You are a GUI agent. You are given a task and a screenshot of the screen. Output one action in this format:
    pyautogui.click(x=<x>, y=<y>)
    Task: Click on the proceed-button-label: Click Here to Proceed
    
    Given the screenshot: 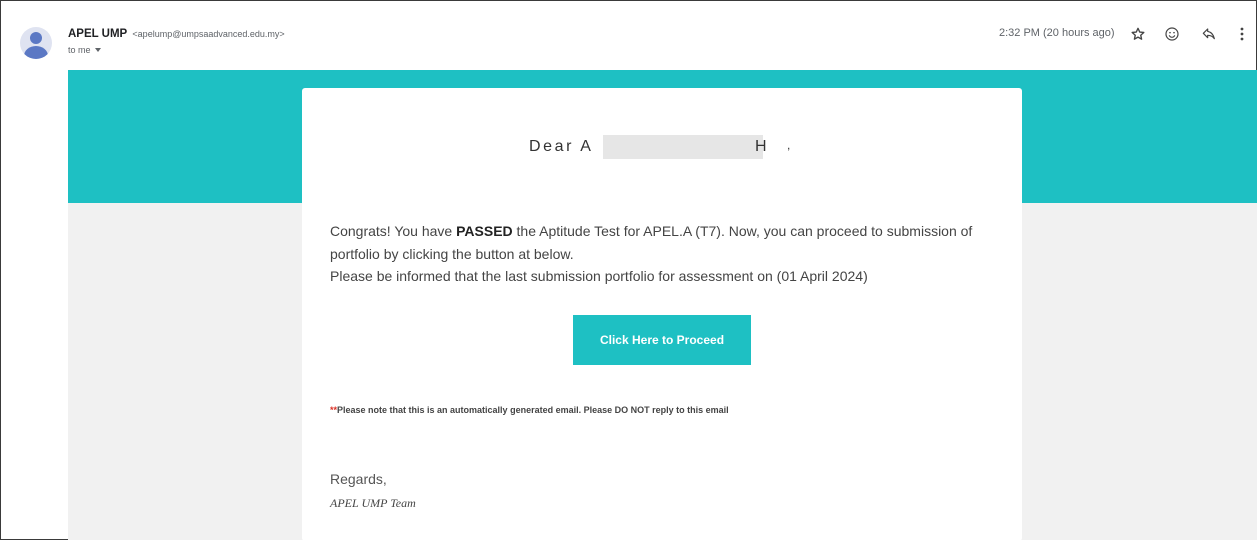 What is the action you would take?
    pyautogui.click(x=662, y=340)
    